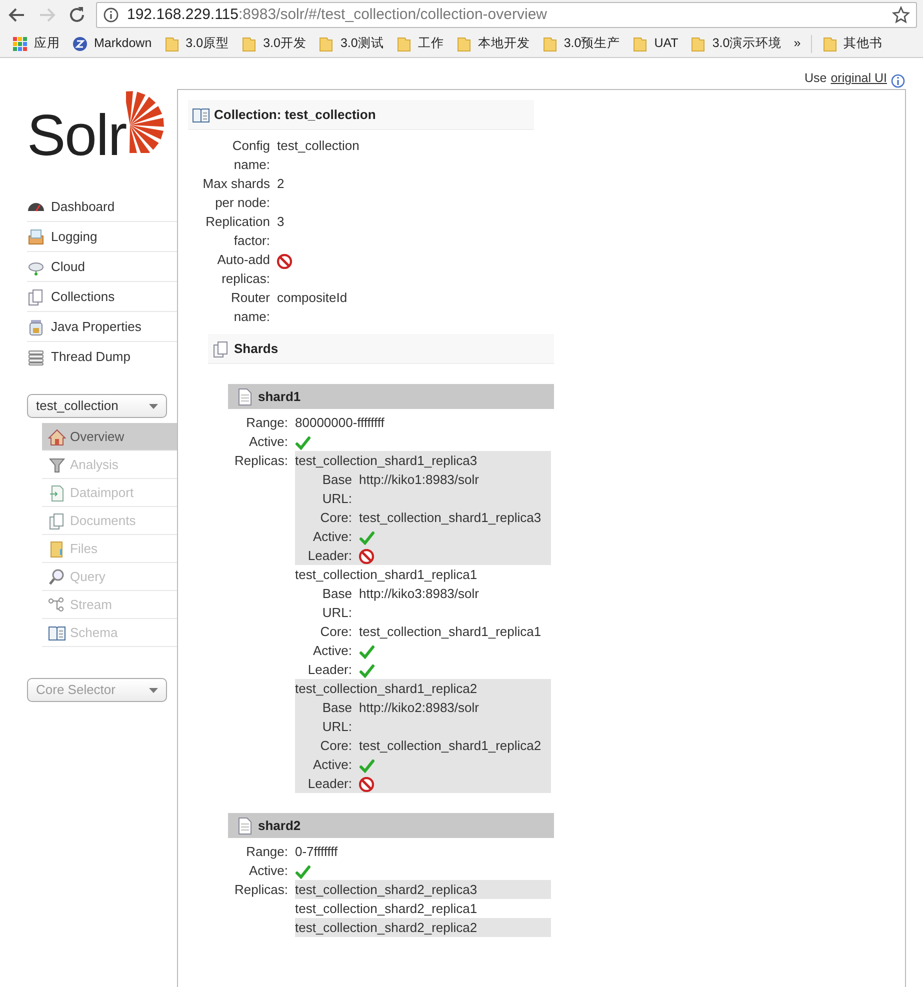 Image resolution: width=923 pixels, height=987 pixels. What do you see at coordinates (280, 221) in the screenshot?
I see `property-value: 3` at bounding box center [280, 221].